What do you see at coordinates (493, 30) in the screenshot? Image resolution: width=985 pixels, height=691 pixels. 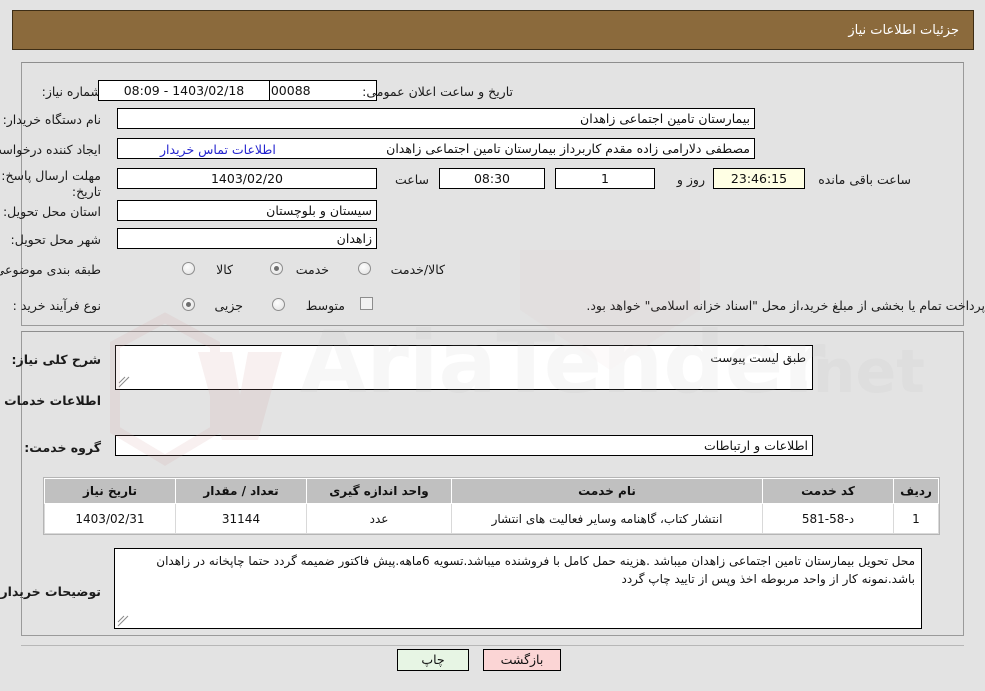 I see `page-header-bar: جزئیات اطلاعات نیاز` at bounding box center [493, 30].